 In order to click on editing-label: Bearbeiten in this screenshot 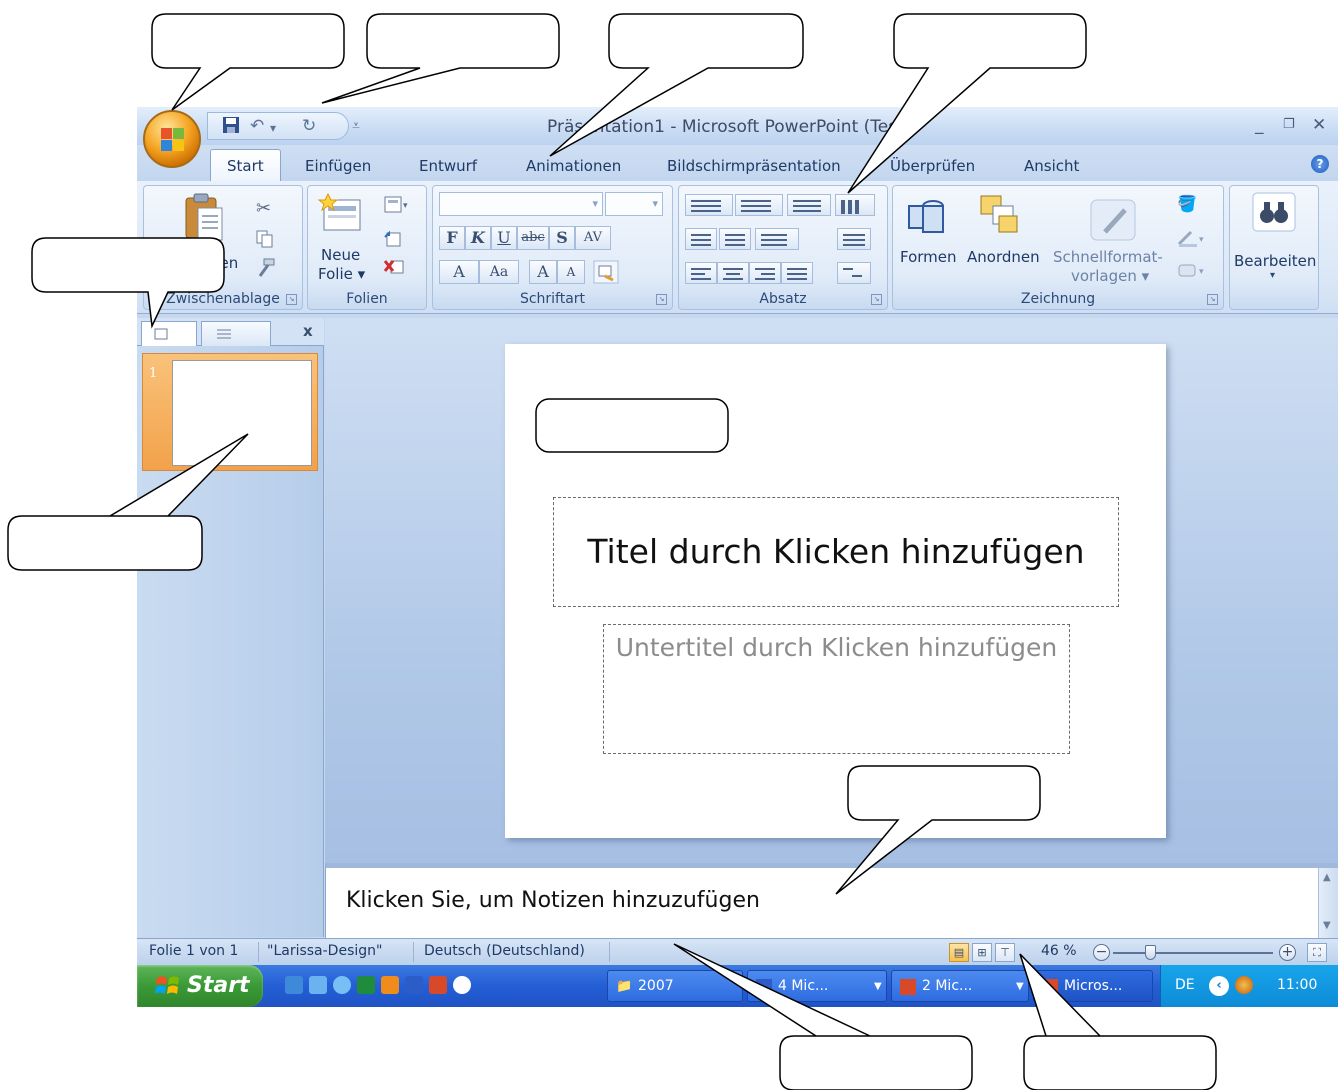, I will do `click(1275, 261)`.